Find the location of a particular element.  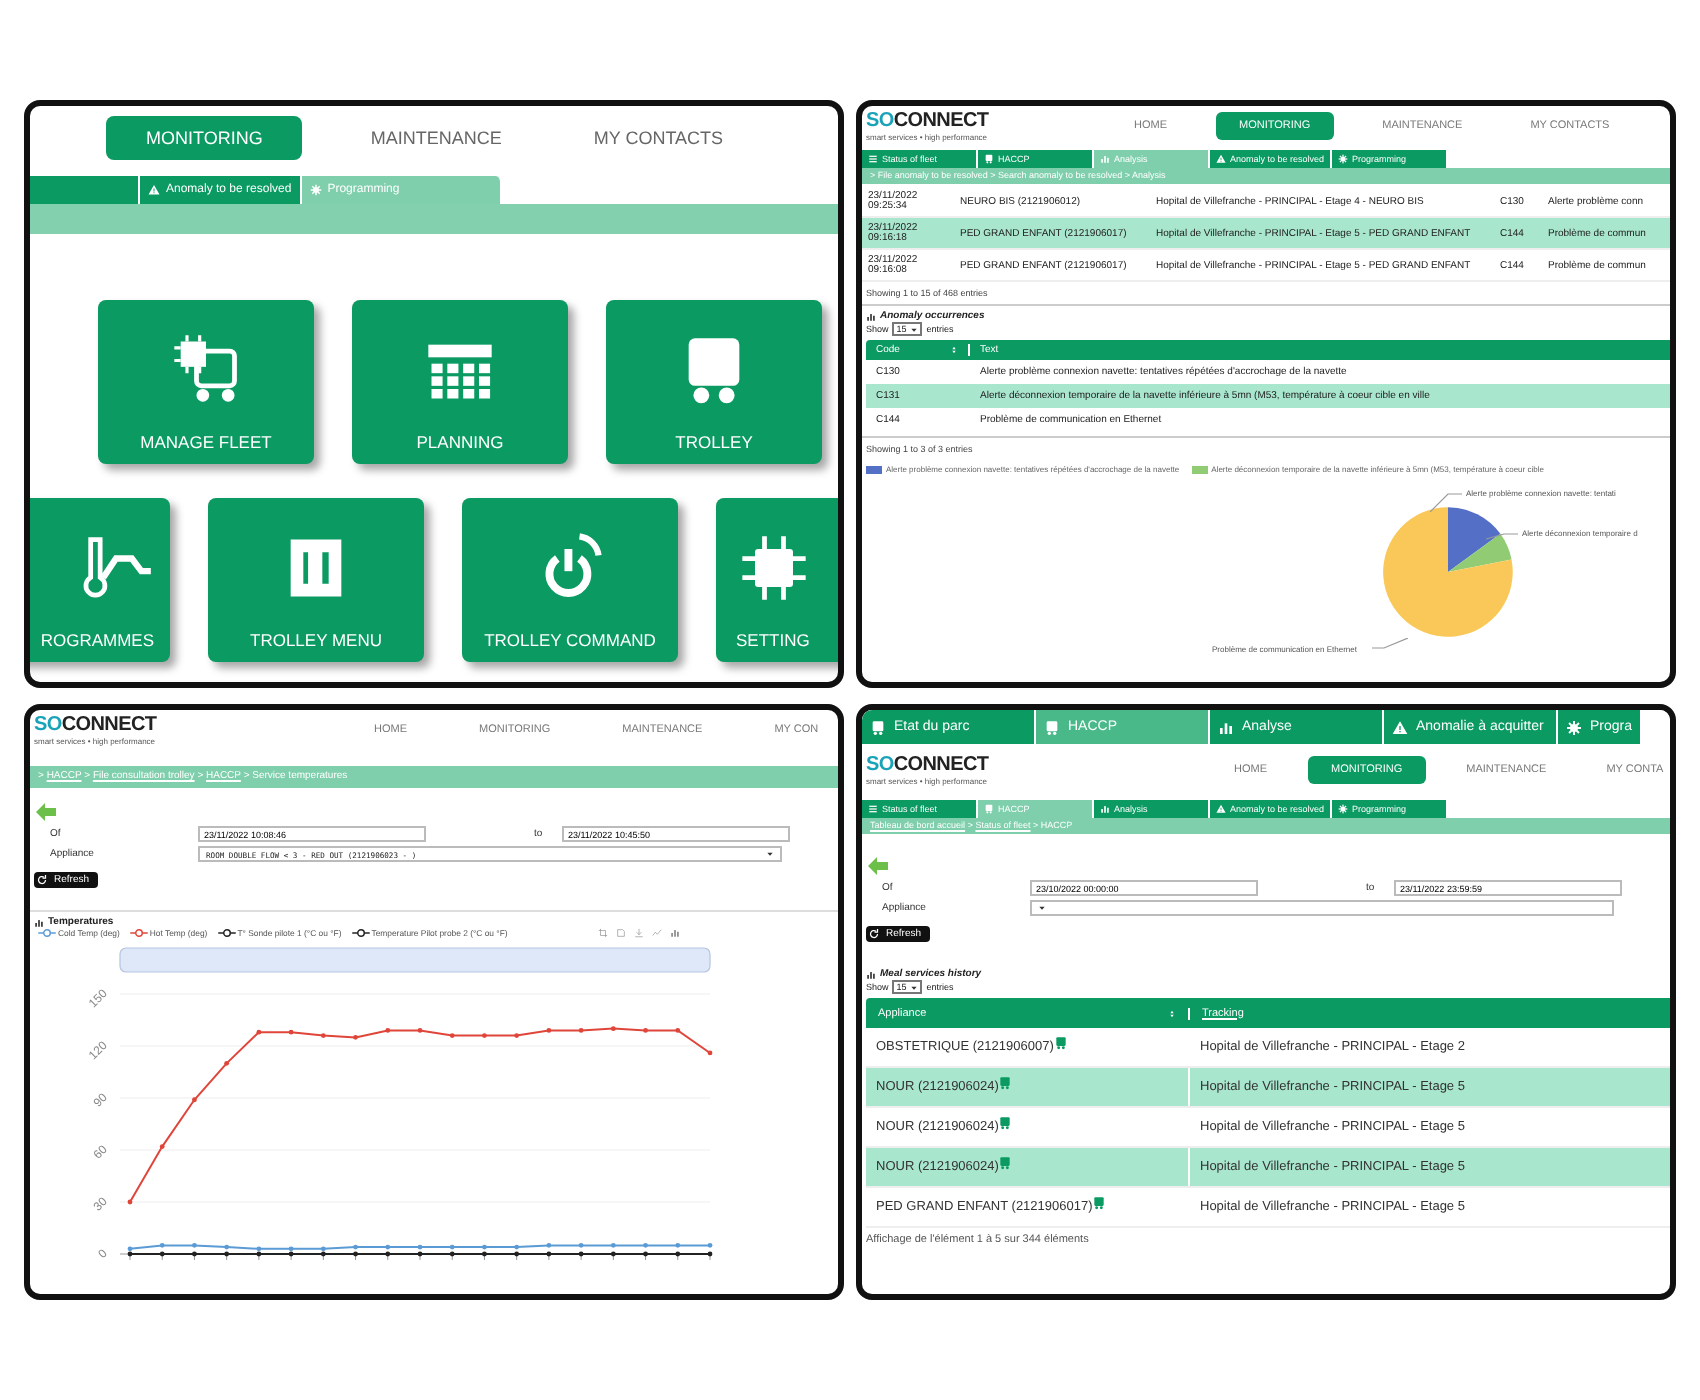

nav-tab: MONITORING is located at coordinates (204, 138).